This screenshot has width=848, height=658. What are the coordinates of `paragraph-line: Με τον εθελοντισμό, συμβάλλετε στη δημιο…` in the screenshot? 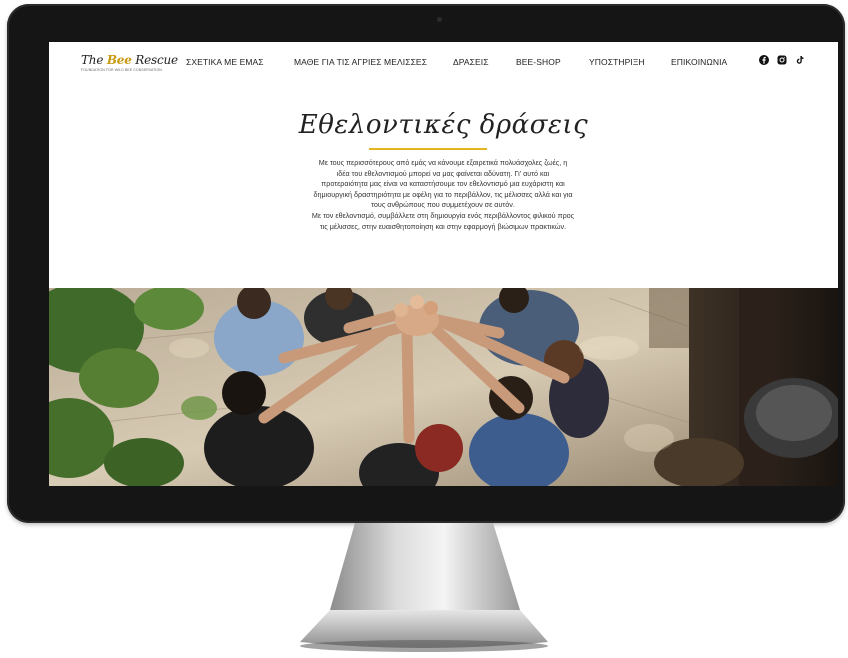 It's located at (443, 215).